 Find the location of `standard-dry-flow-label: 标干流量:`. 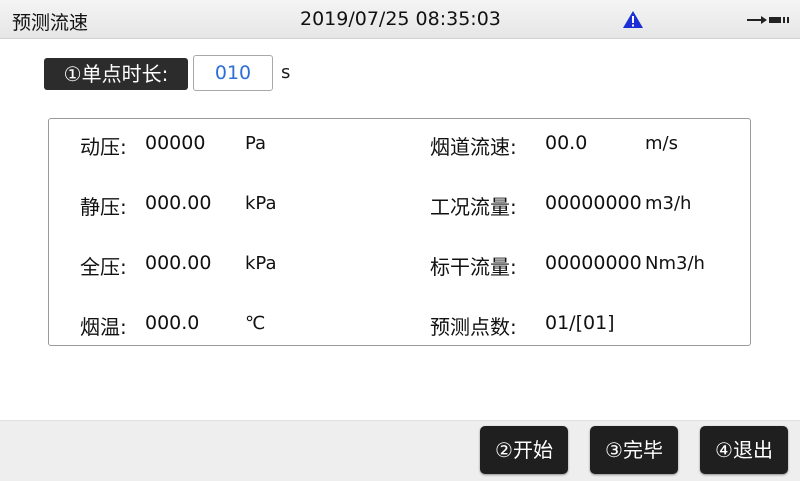

standard-dry-flow-label: 标干流量: is located at coordinates (473, 267).